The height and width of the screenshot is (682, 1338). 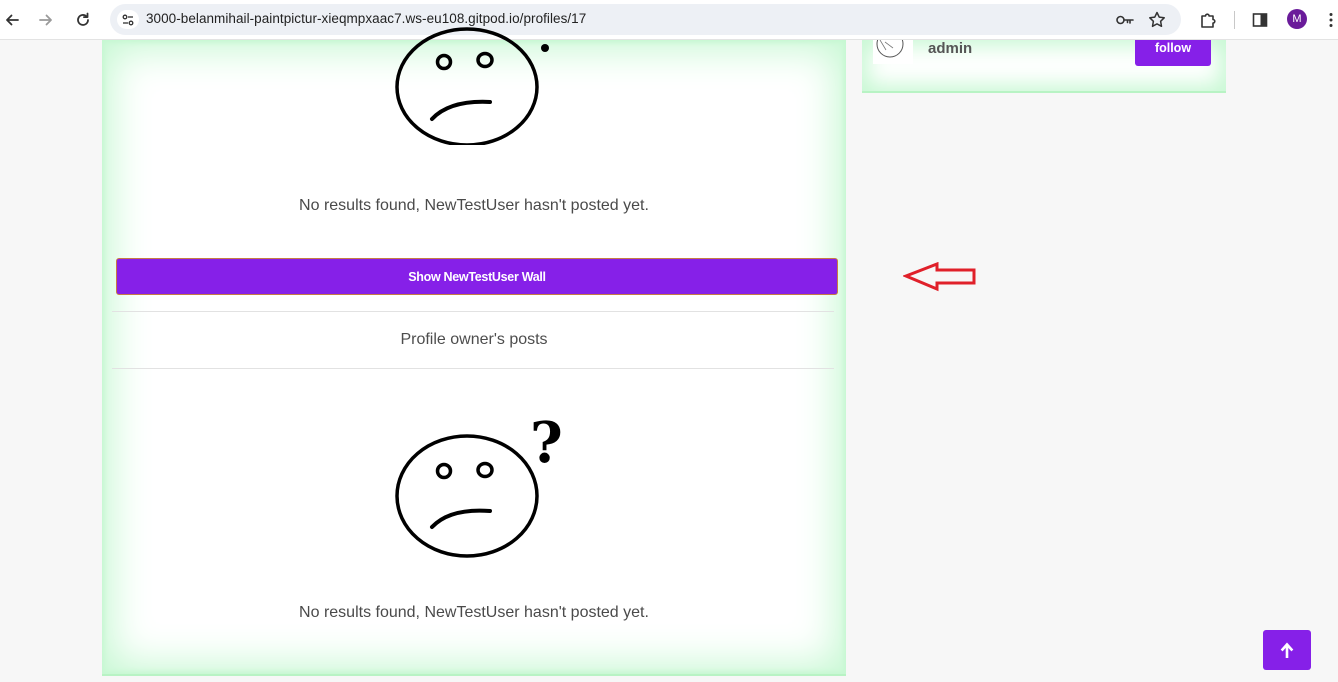 I want to click on site-info-button, so click(x=128, y=19).